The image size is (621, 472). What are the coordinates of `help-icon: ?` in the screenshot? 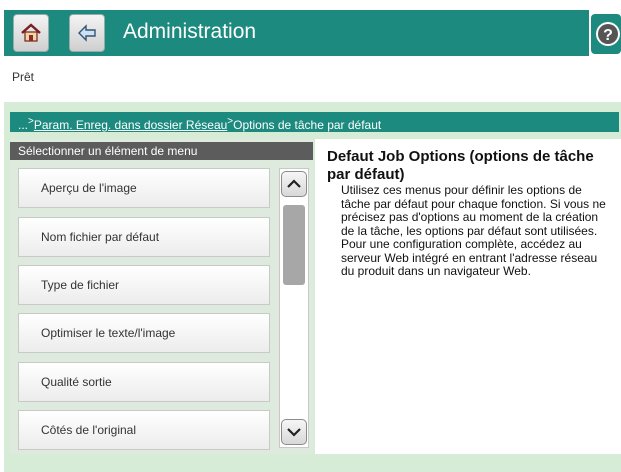 It's located at (606, 34).